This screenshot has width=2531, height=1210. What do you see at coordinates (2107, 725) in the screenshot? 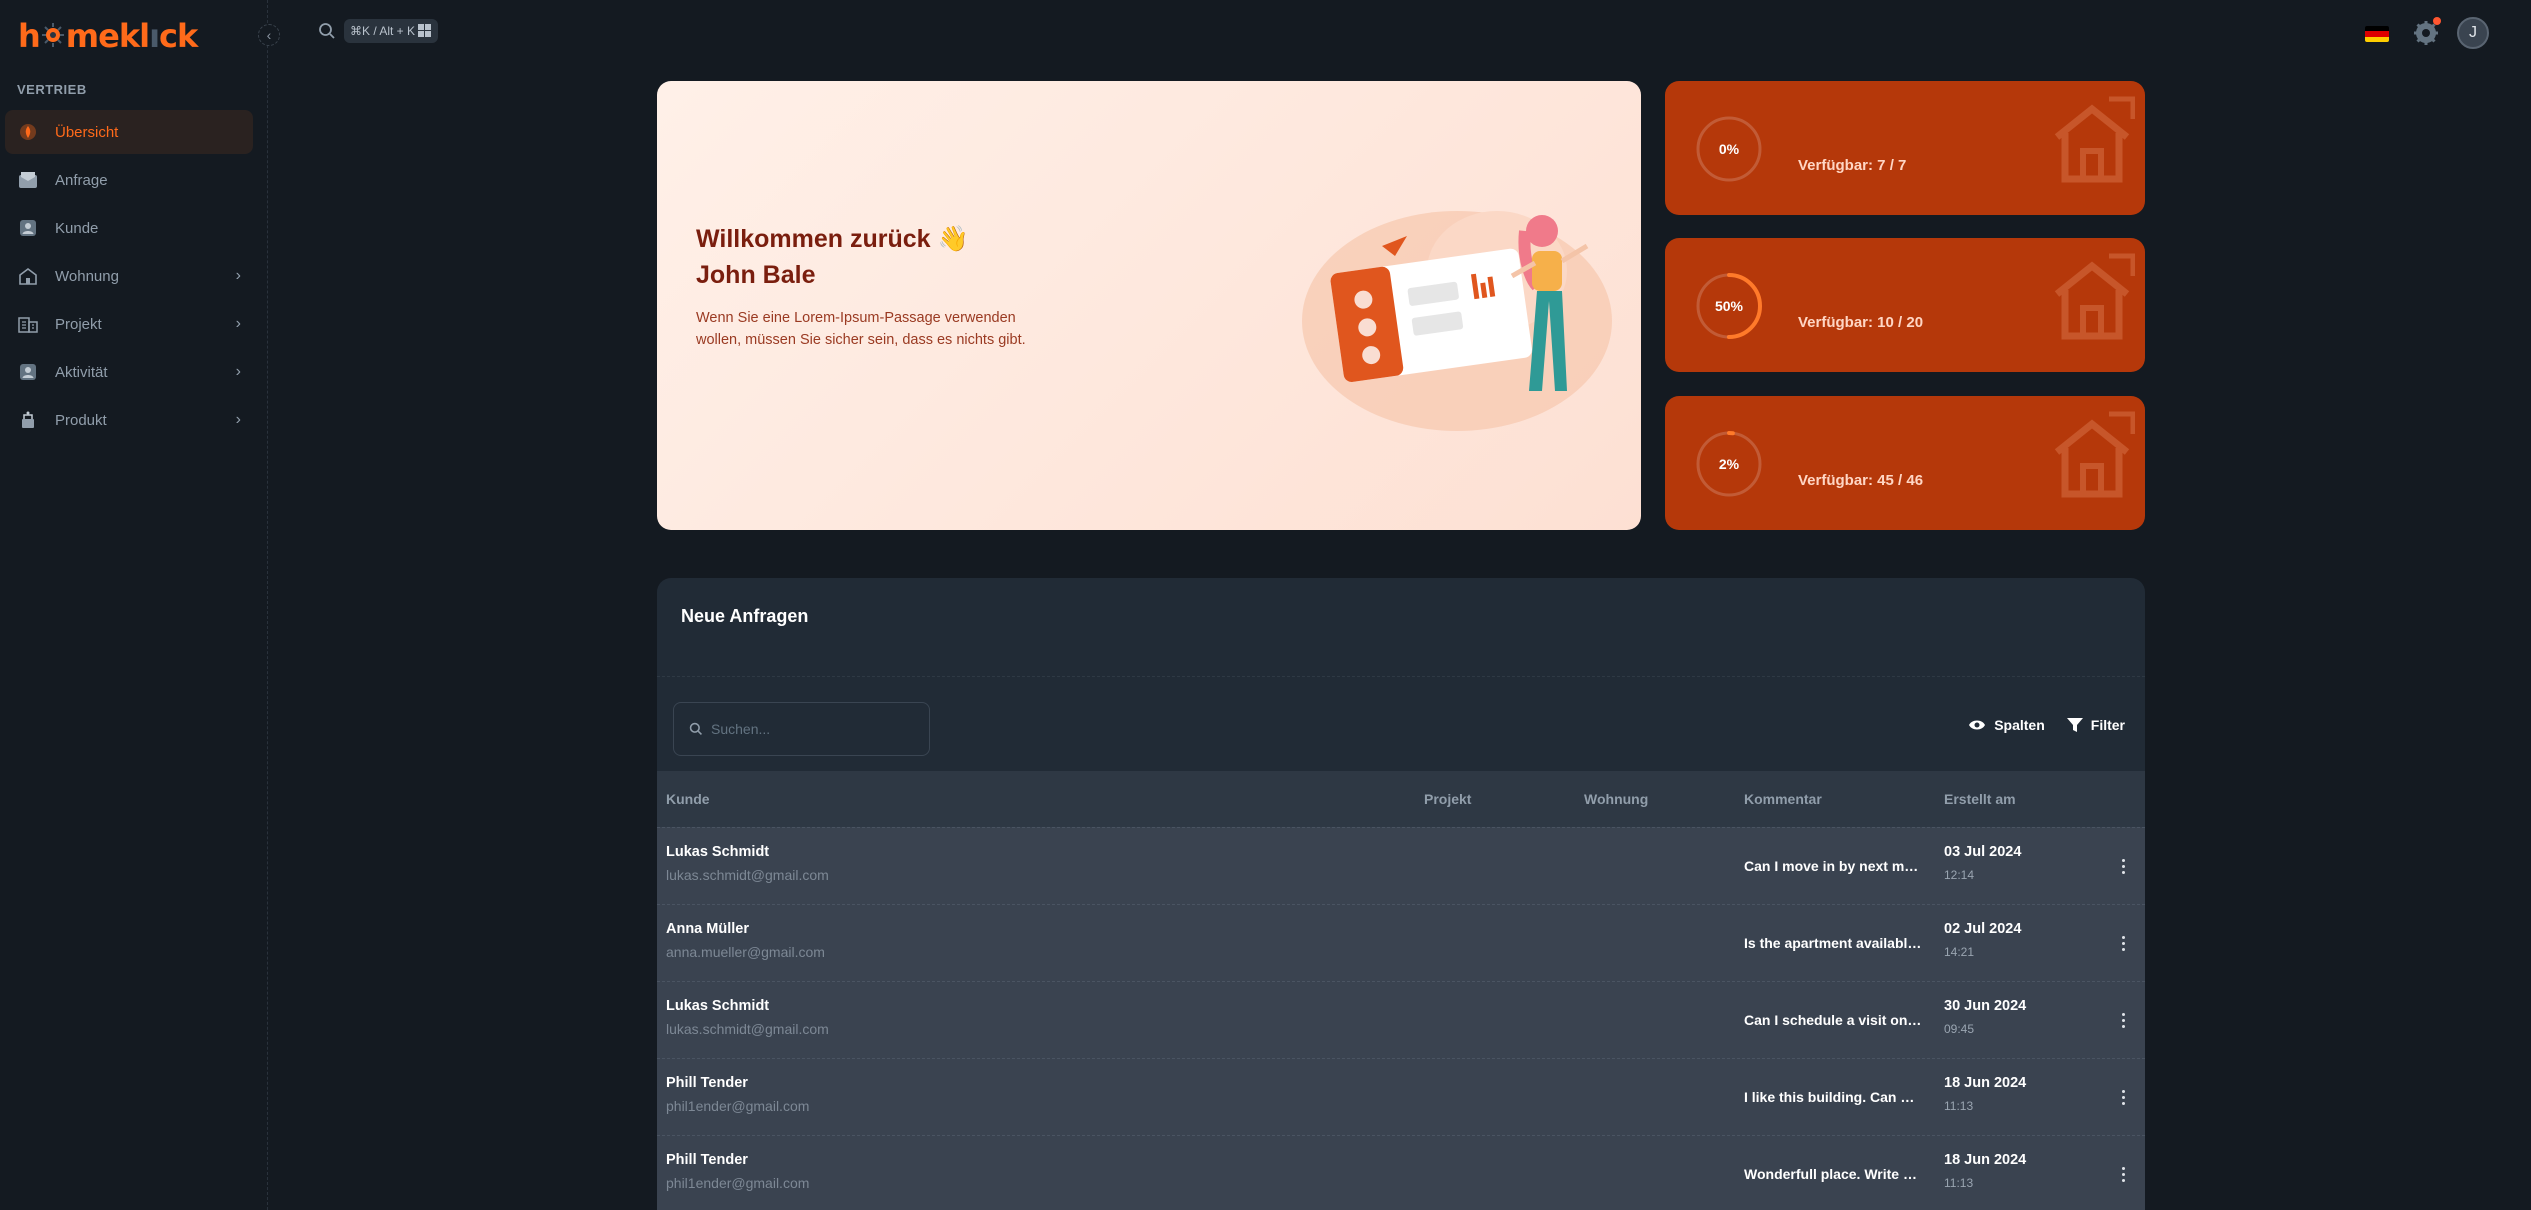
I see `filter-label: Filter` at bounding box center [2107, 725].